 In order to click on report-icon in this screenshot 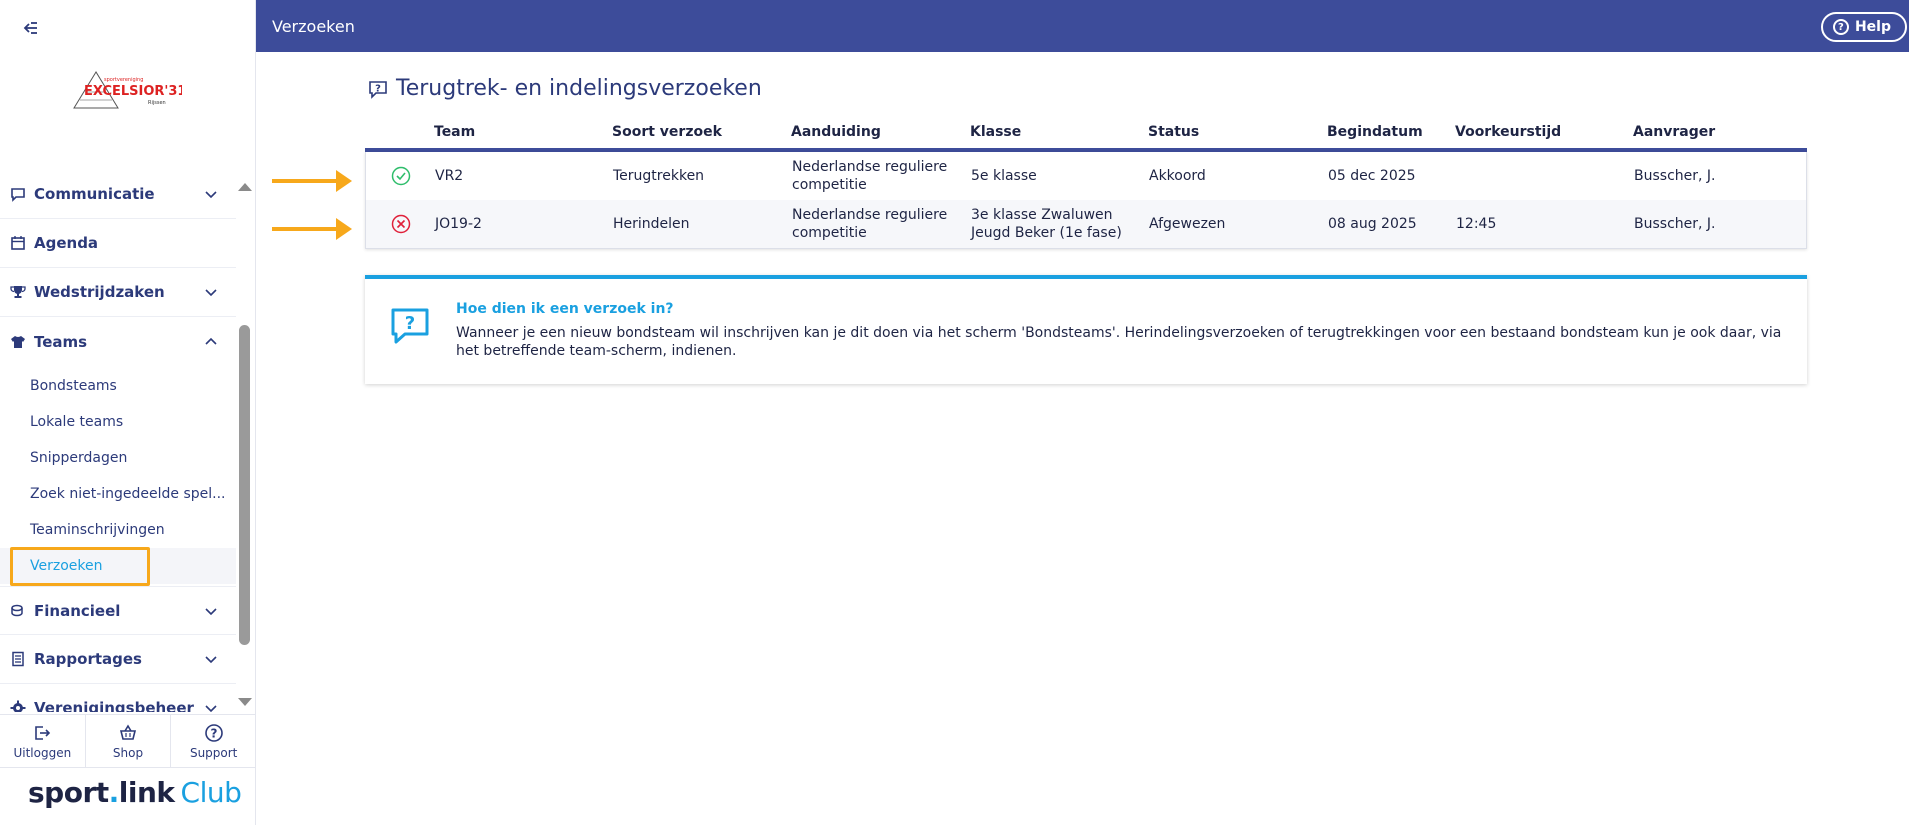, I will do `click(18, 659)`.